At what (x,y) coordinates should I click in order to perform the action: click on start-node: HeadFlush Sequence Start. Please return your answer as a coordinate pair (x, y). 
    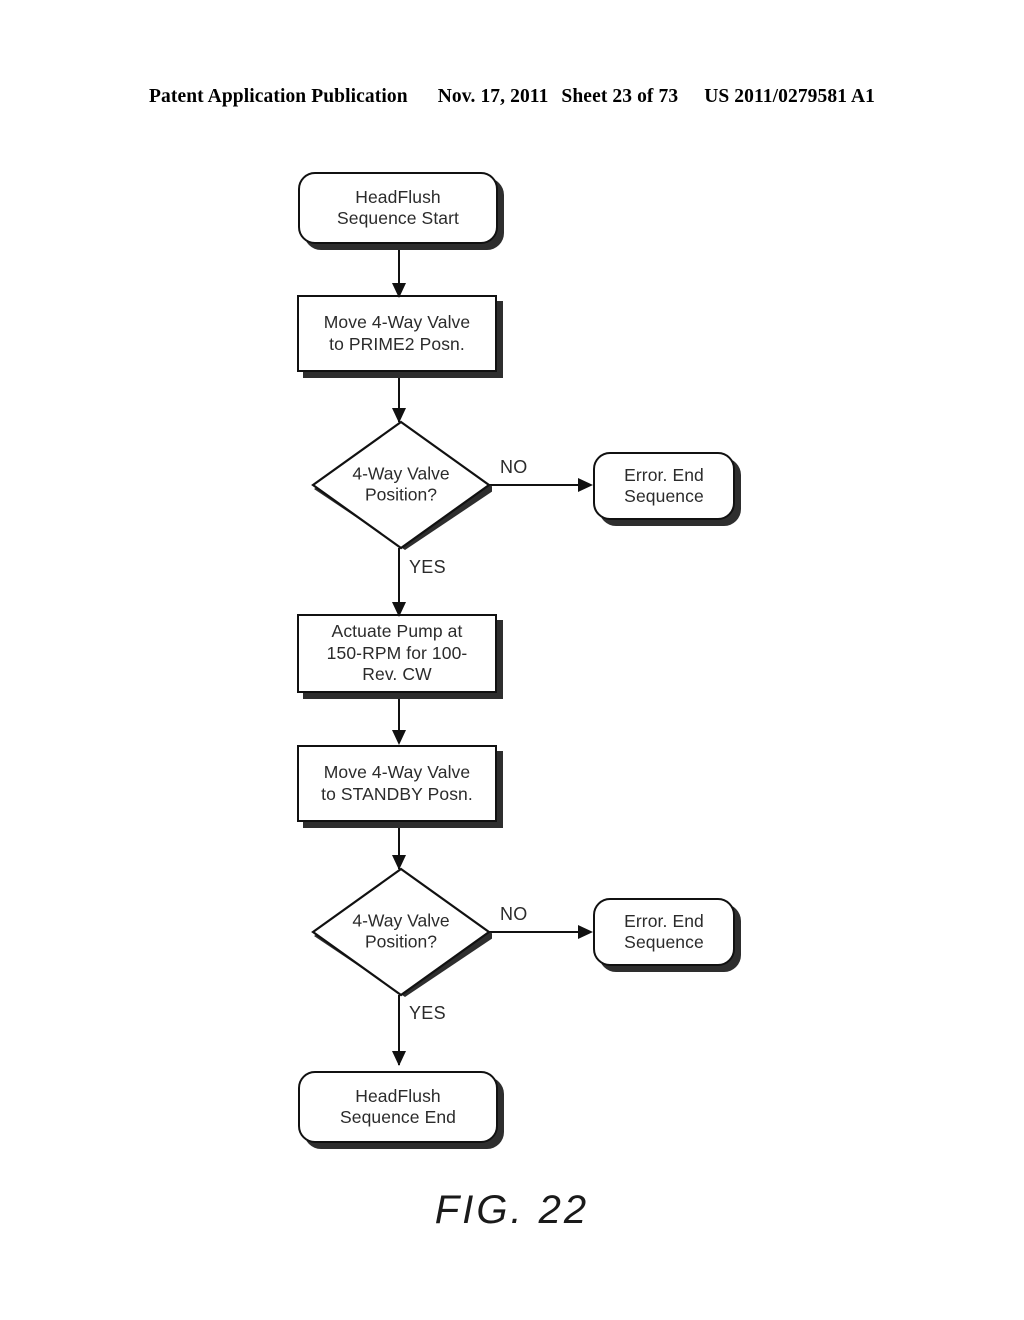
    Looking at the image, I should click on (398, 208).